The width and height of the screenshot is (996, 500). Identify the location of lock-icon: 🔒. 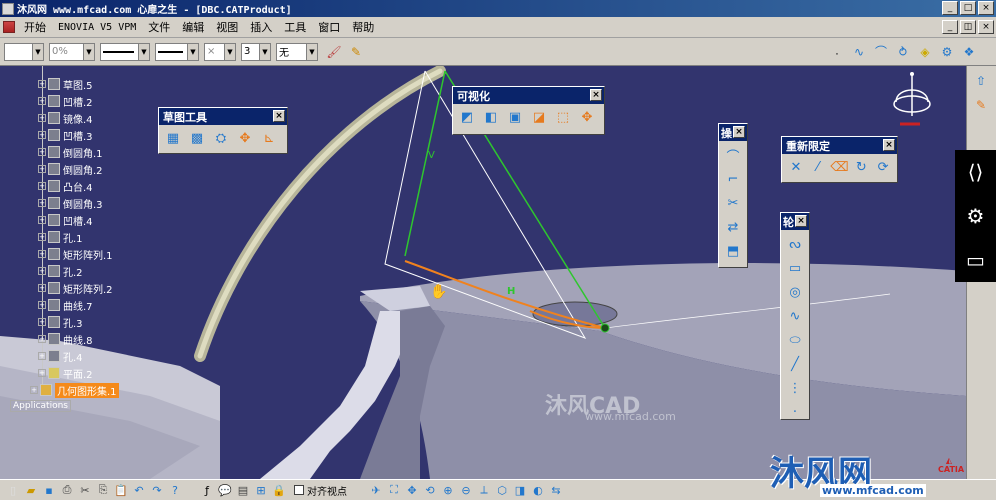
(279, 490).